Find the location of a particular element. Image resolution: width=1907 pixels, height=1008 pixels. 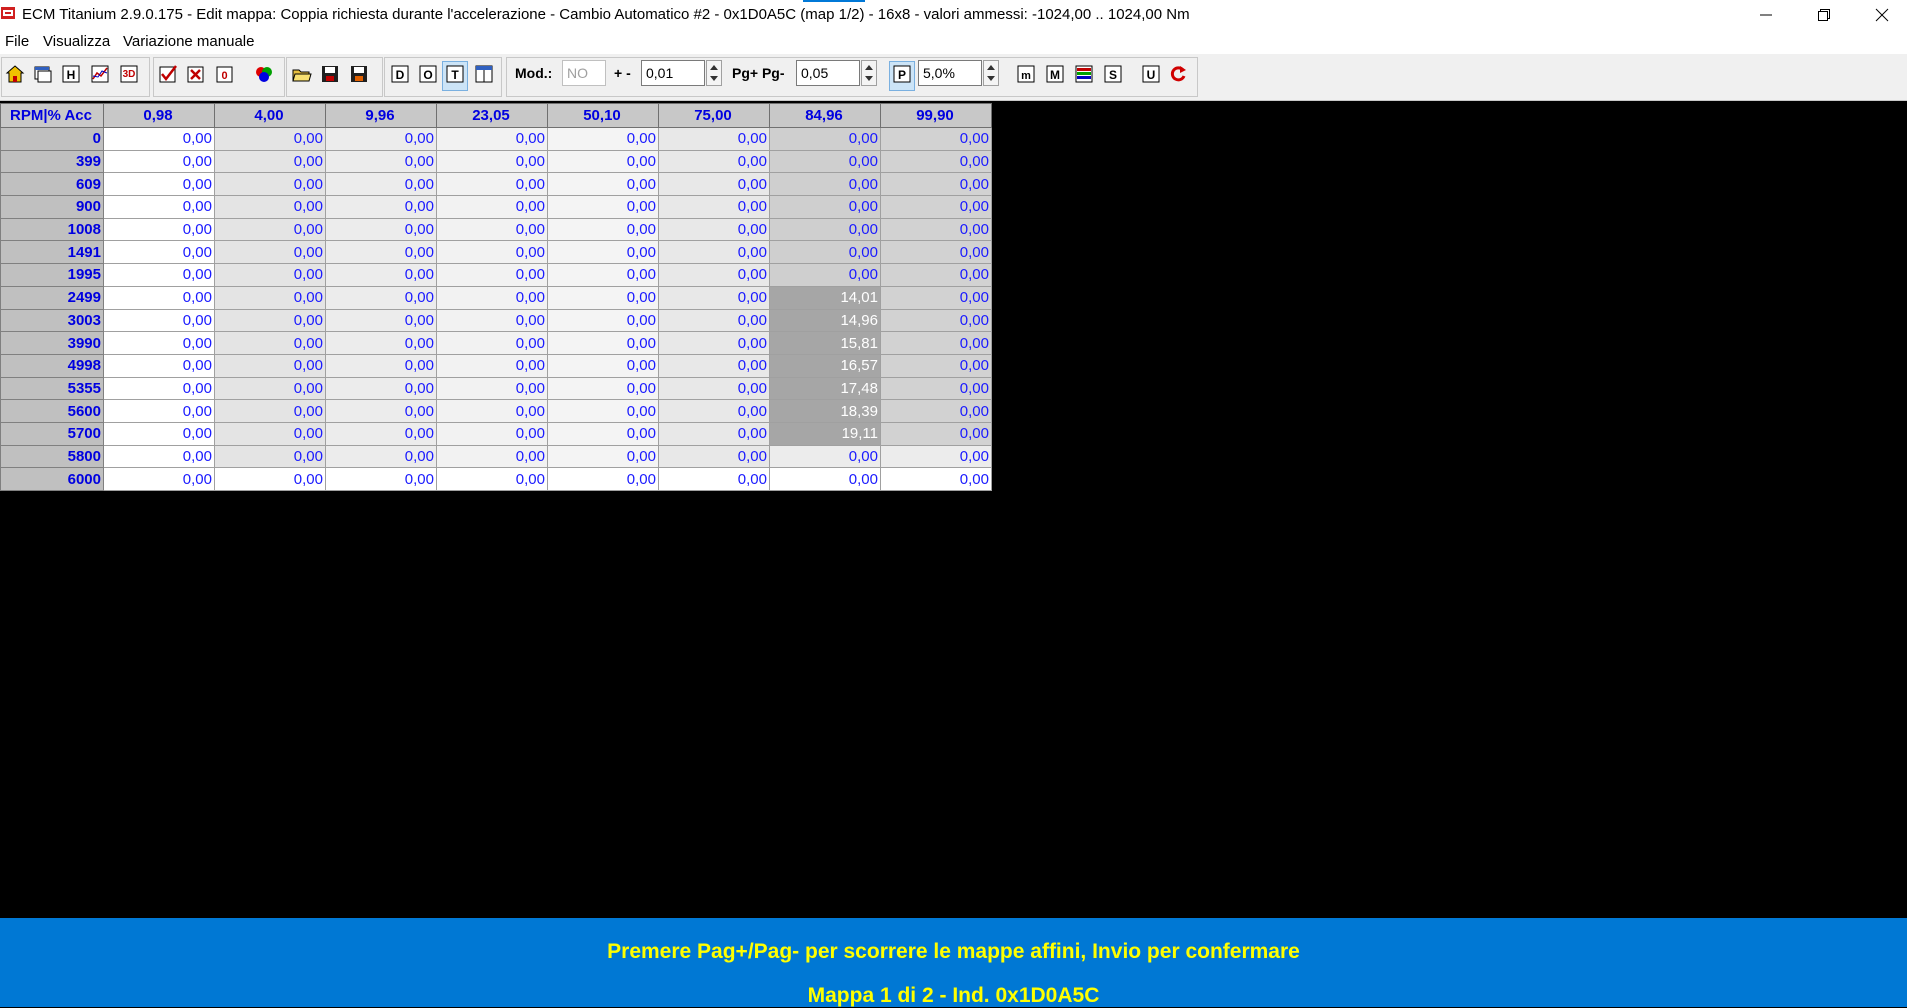

u-icon: U is located at coordinates (1151, 74).